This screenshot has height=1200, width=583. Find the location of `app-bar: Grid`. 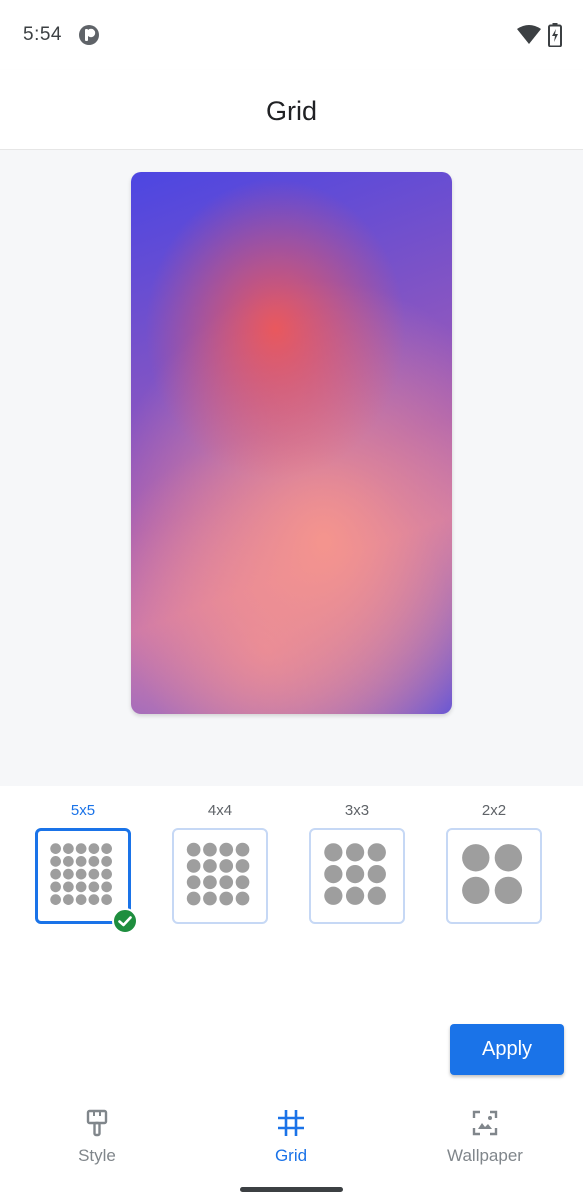

app-bar: Grid is located at coordinates (291, 110).